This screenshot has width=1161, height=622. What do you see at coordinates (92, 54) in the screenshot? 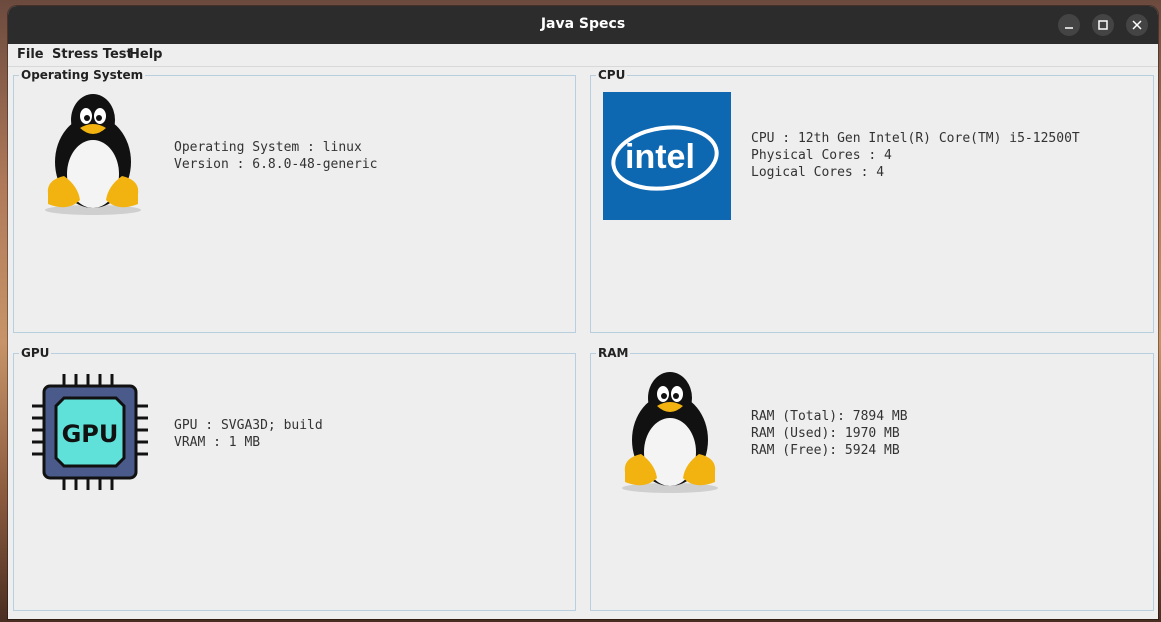
I see `menu-stress-test: Stress Test` at bounding box center [92, 54].